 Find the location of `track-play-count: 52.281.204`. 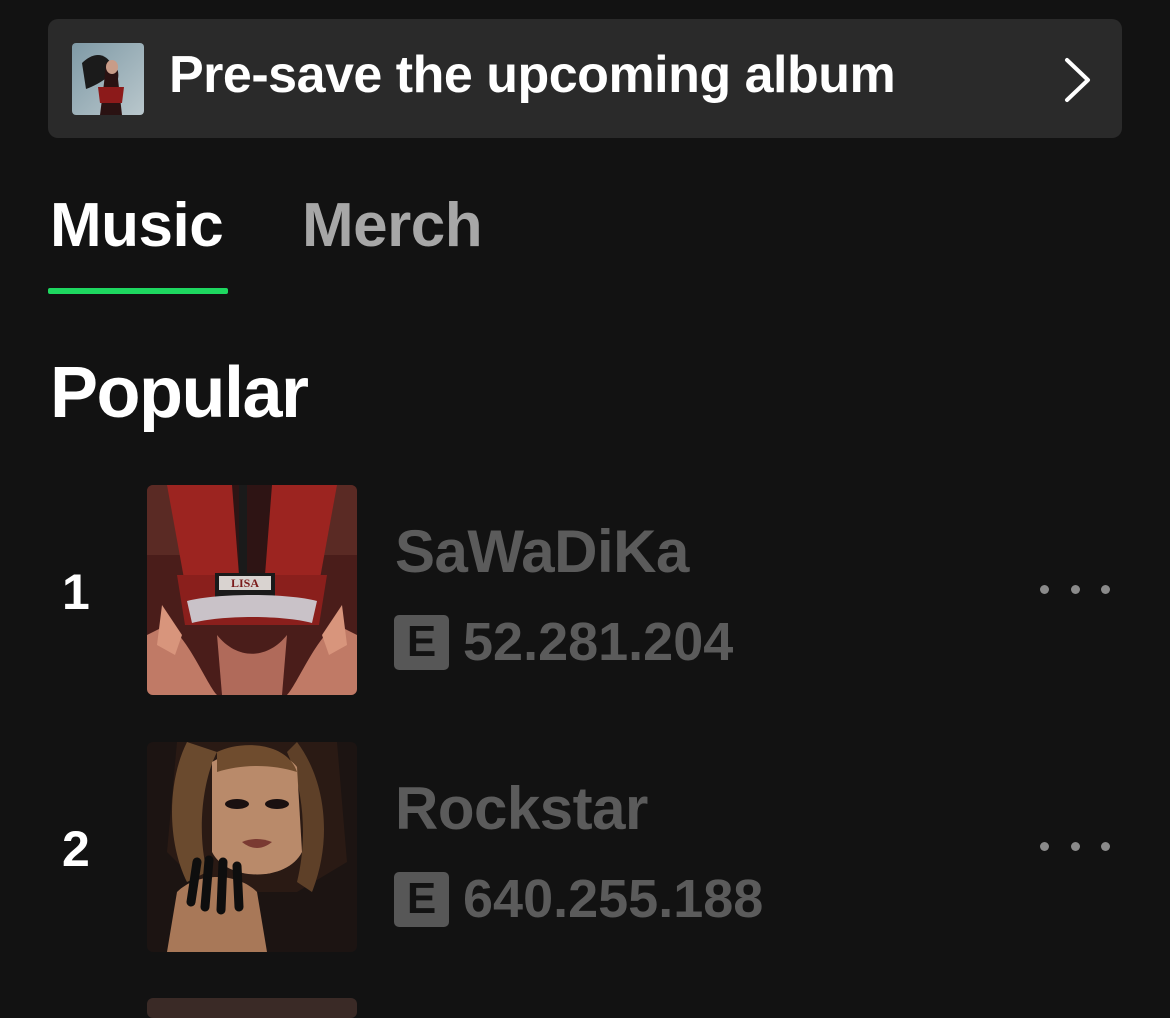

track-play-count: 52.281.204 is located at coordinates (598, 642).